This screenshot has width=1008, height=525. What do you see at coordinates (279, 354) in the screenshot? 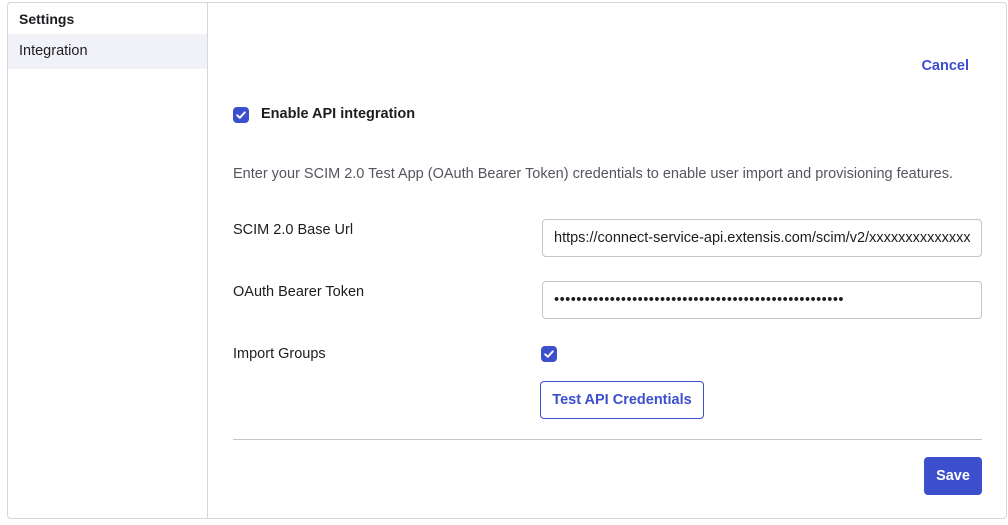
I see `import-groups-label: Import Groups` at bounding box center [279, 354].